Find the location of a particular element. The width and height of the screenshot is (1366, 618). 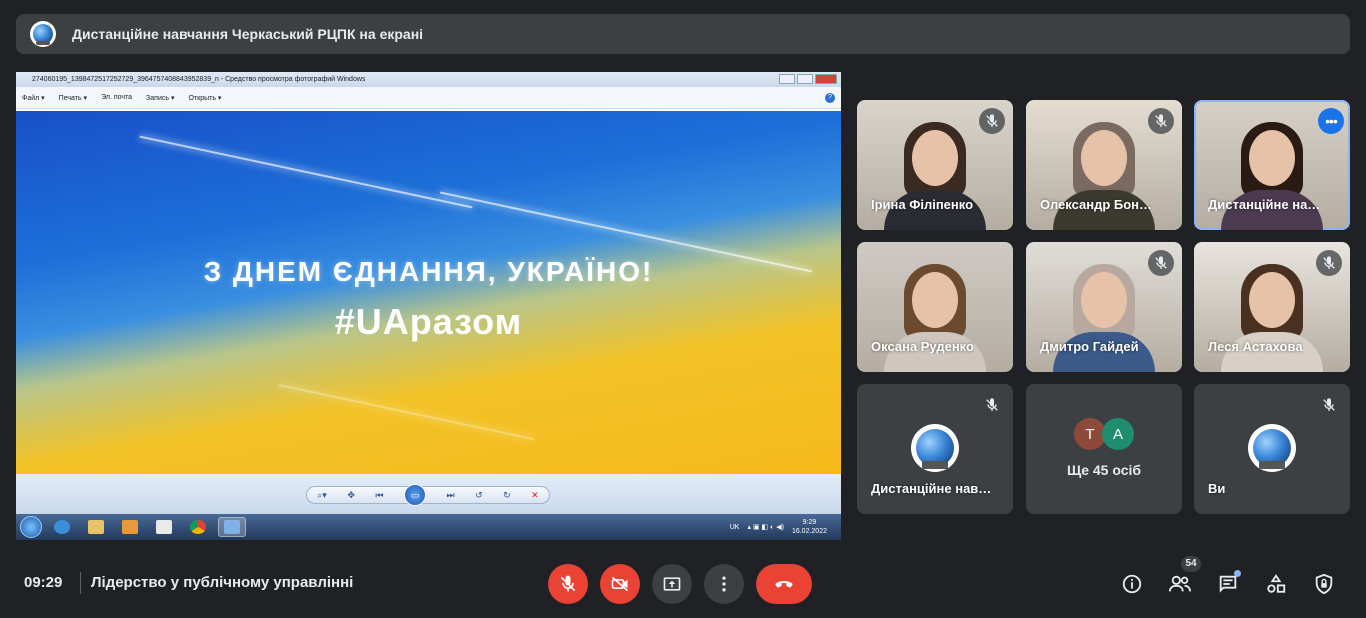

meeting-details-button is located at coordinates (1132, 584).